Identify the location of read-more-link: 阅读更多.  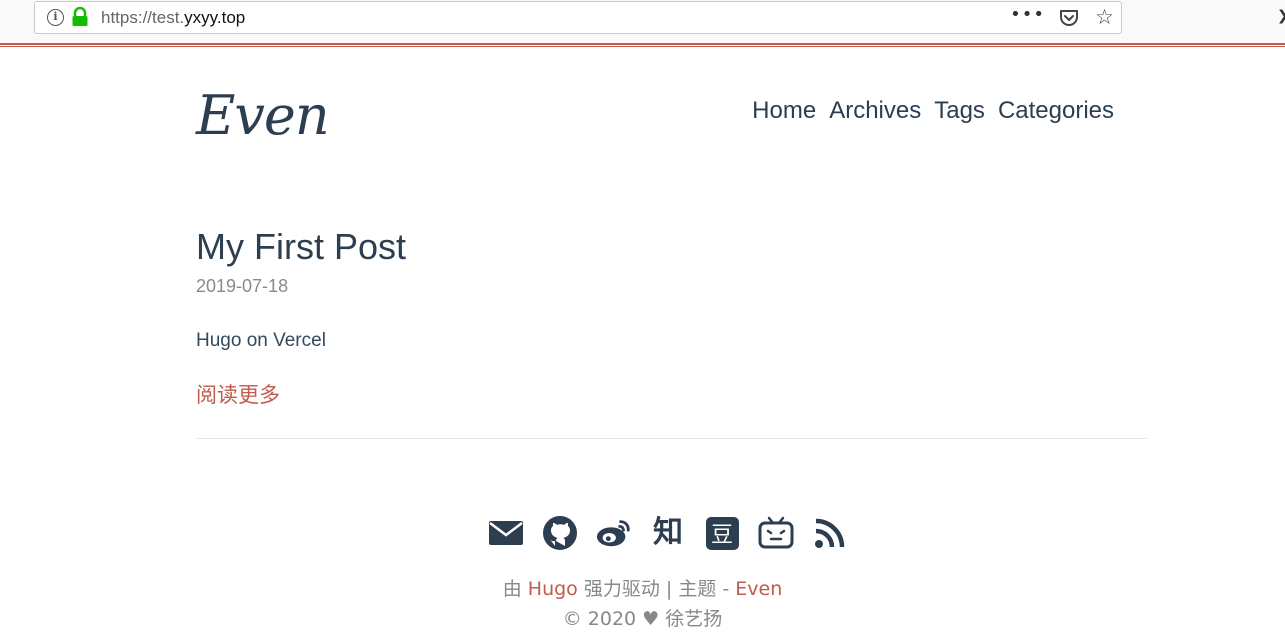
(238, 394).